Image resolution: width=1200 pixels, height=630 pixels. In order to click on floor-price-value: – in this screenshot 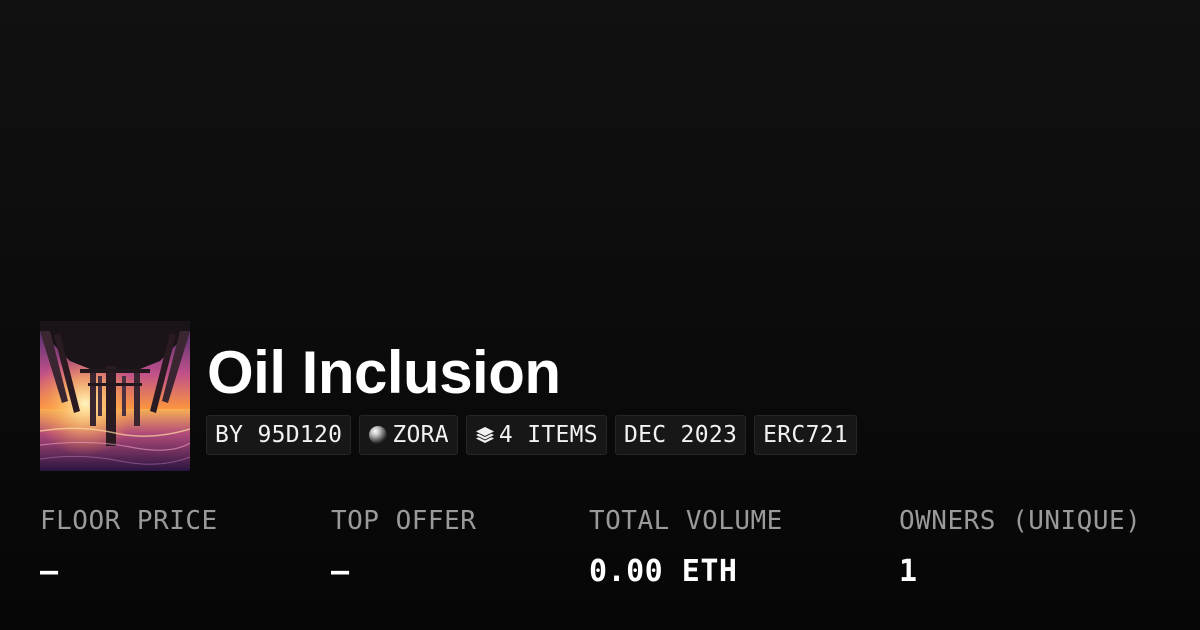, I will do `click(49, 571)`.